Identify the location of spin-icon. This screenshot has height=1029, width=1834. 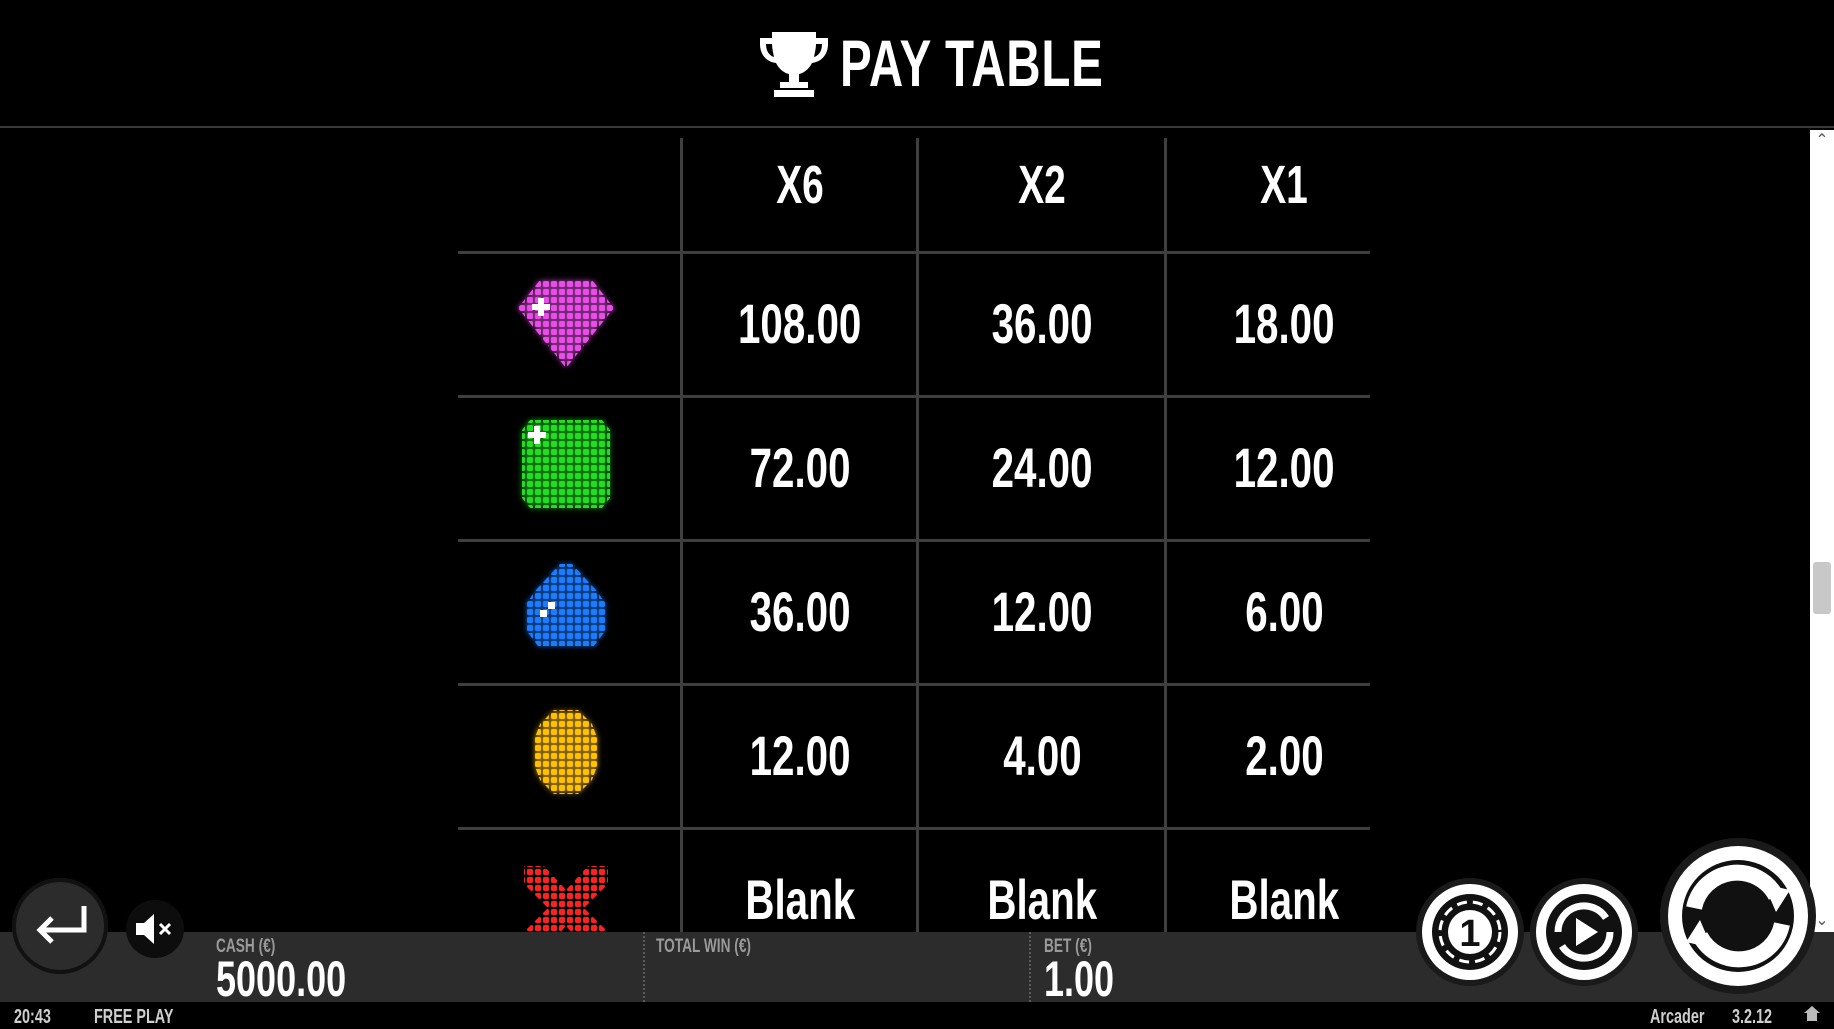
(1738, 916).